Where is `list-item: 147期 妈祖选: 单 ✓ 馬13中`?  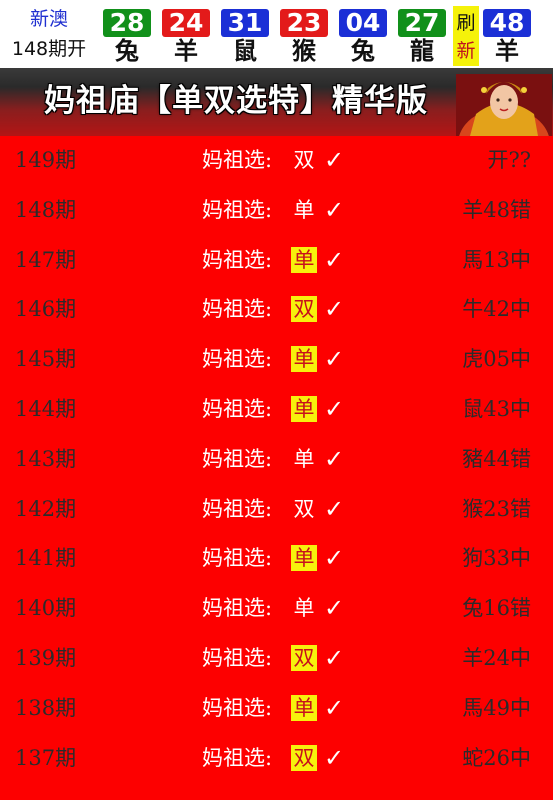
list-item: 147期 妈祖选: 单 ✓ 馬13中 is located at coordinates (276, 261).